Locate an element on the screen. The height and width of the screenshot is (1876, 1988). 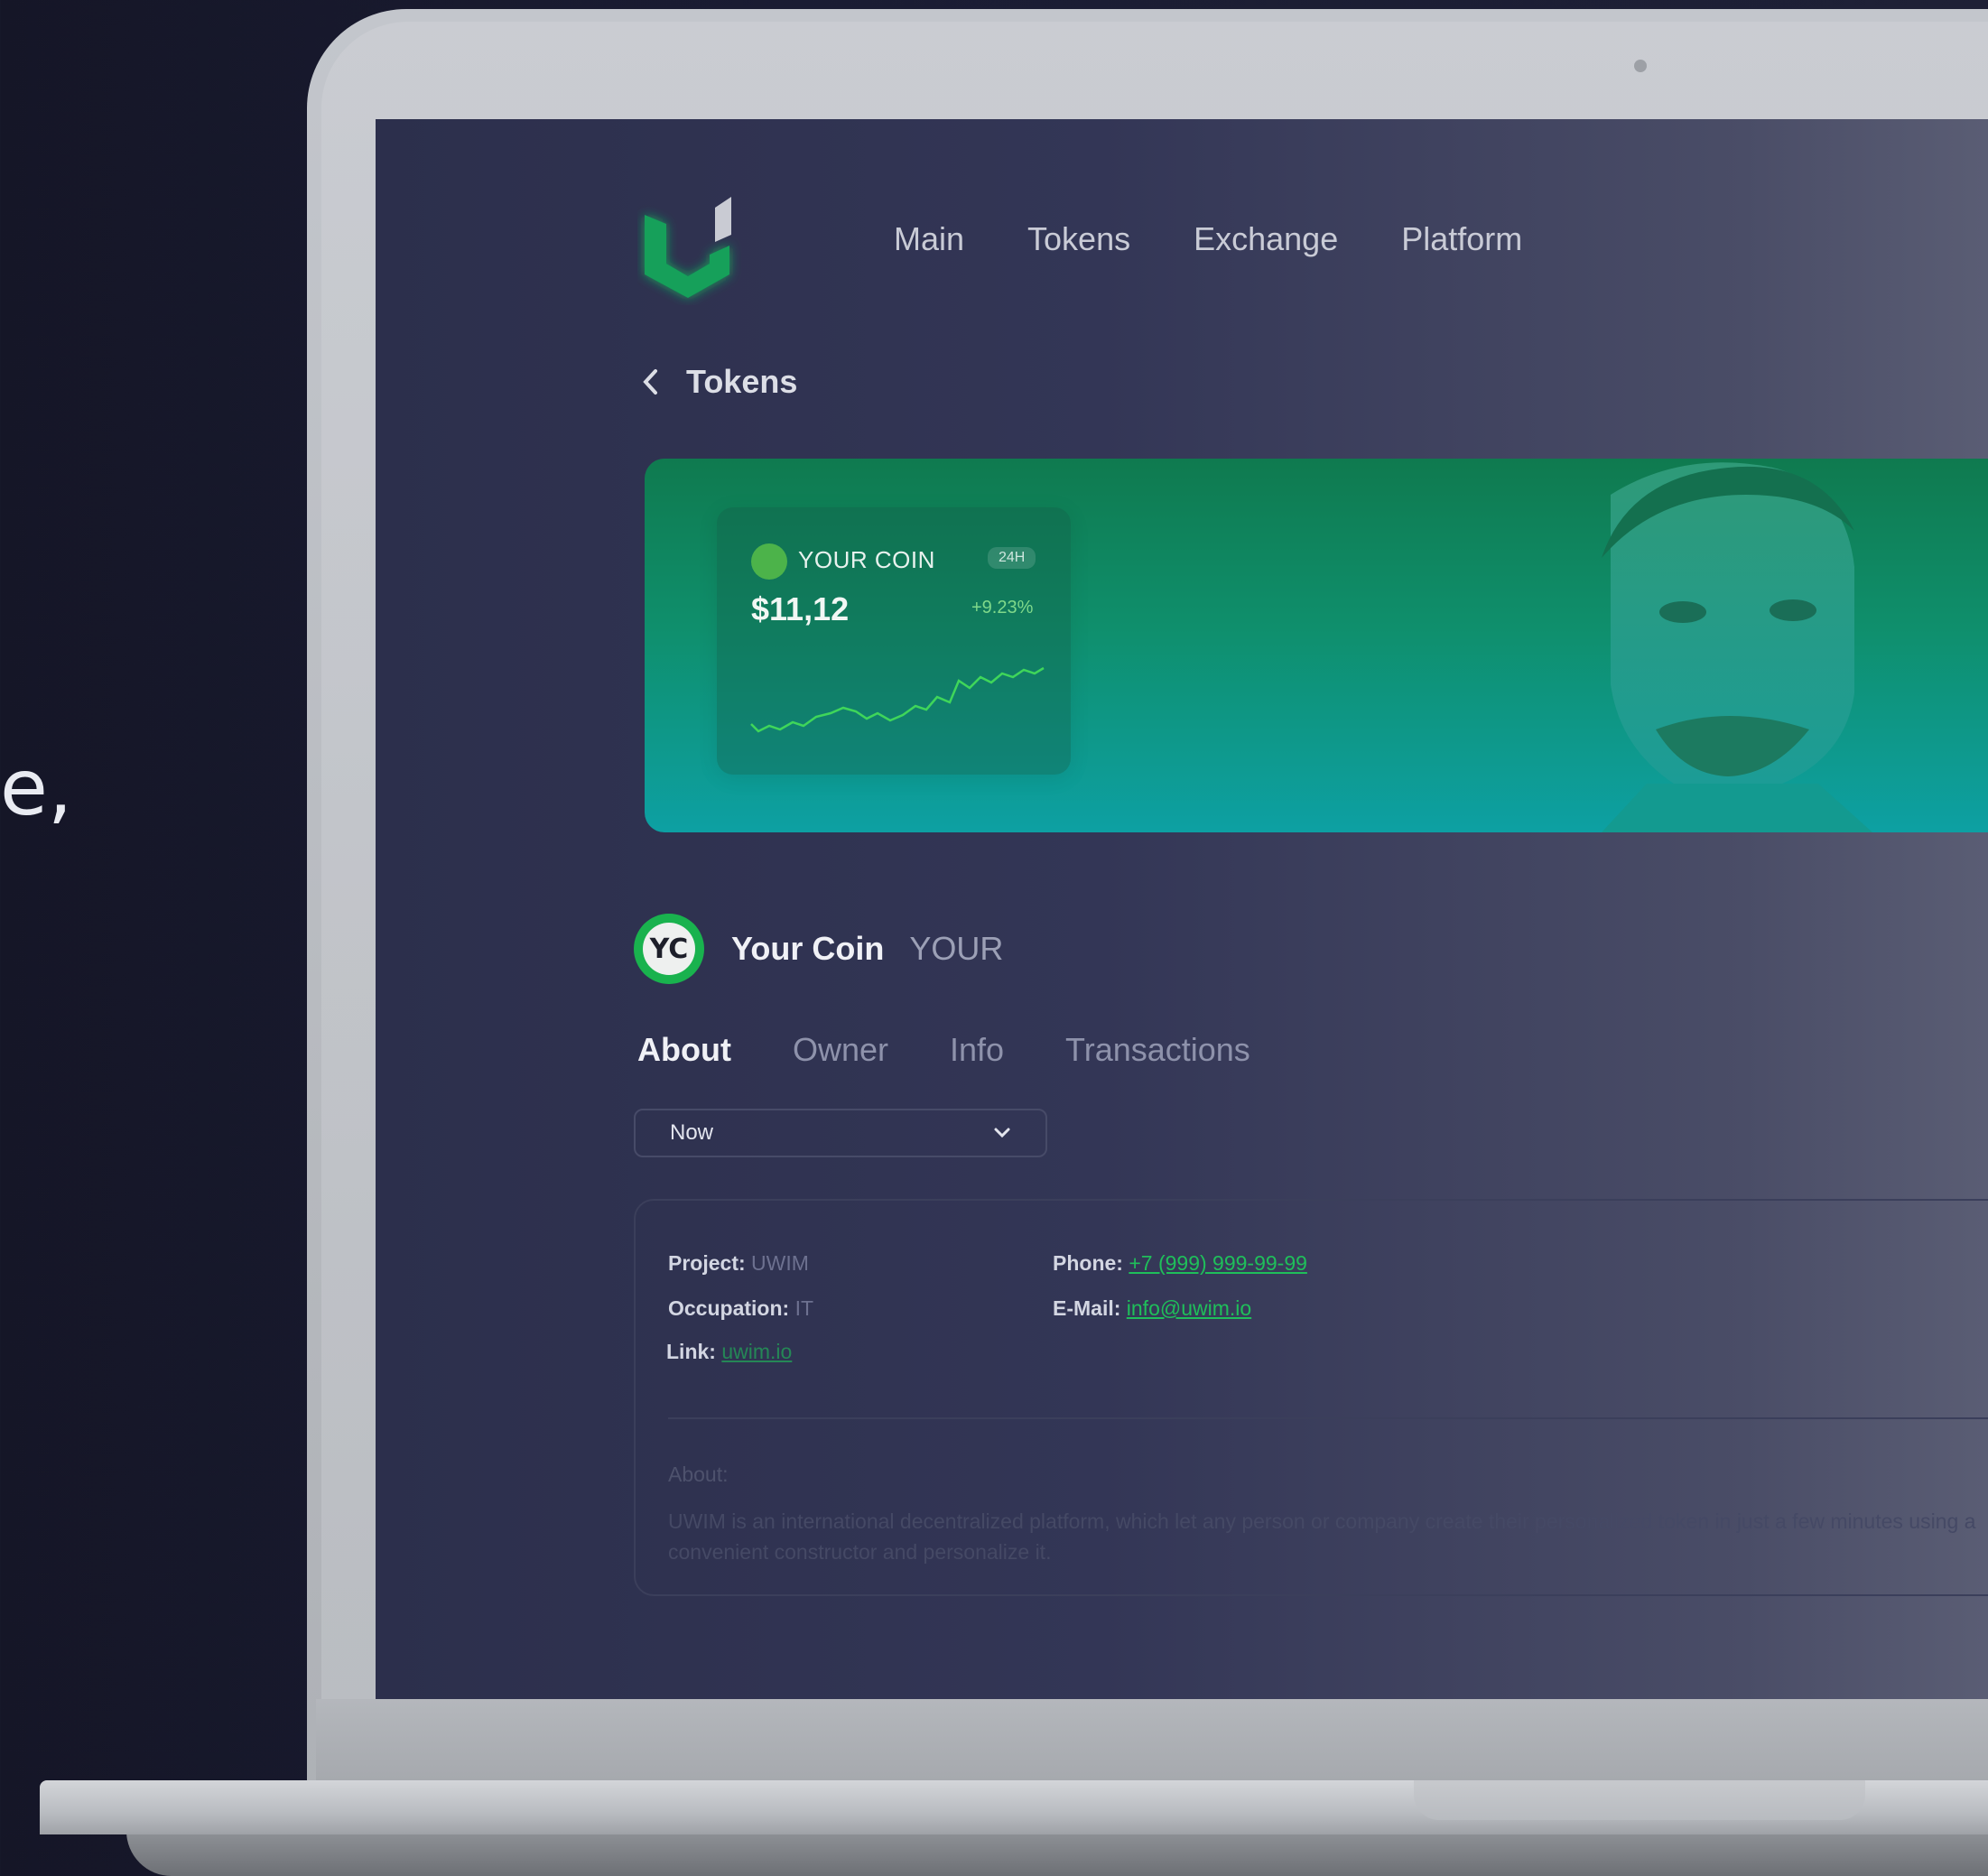
avatar-initials: YC is located at coordinates (669, 949).